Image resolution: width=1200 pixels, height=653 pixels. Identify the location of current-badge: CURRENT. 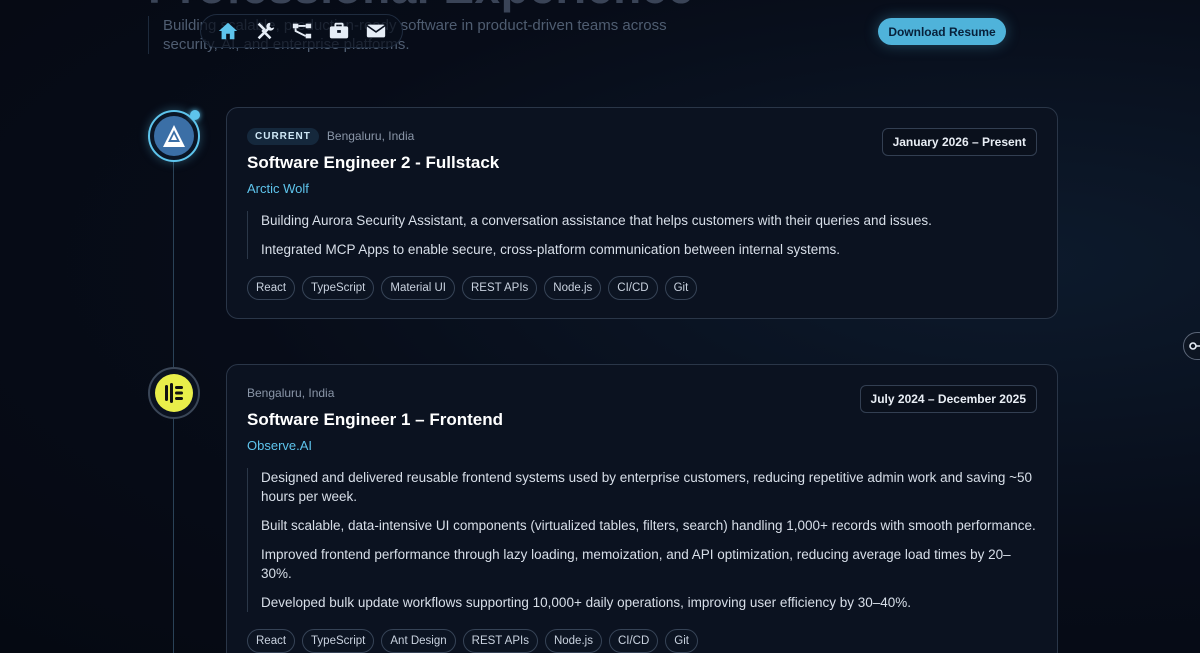
(283, 136).